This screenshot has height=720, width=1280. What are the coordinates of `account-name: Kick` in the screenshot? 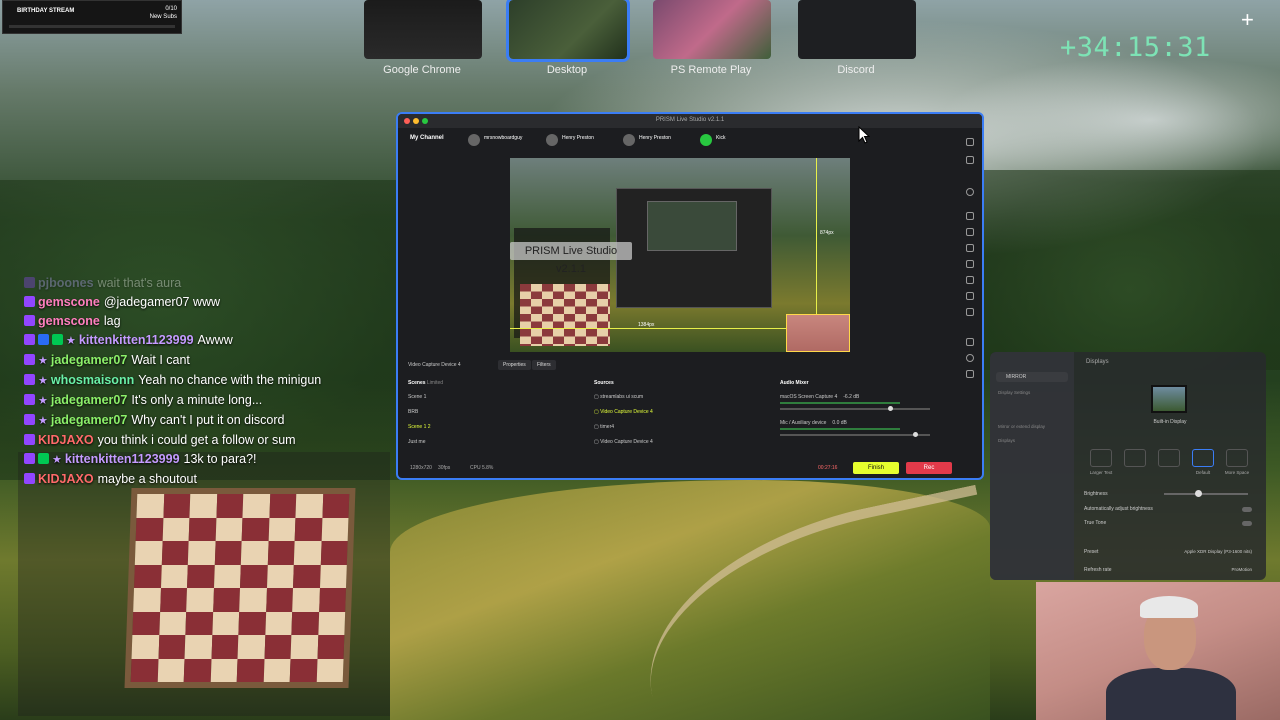 It's located at (721, 138).